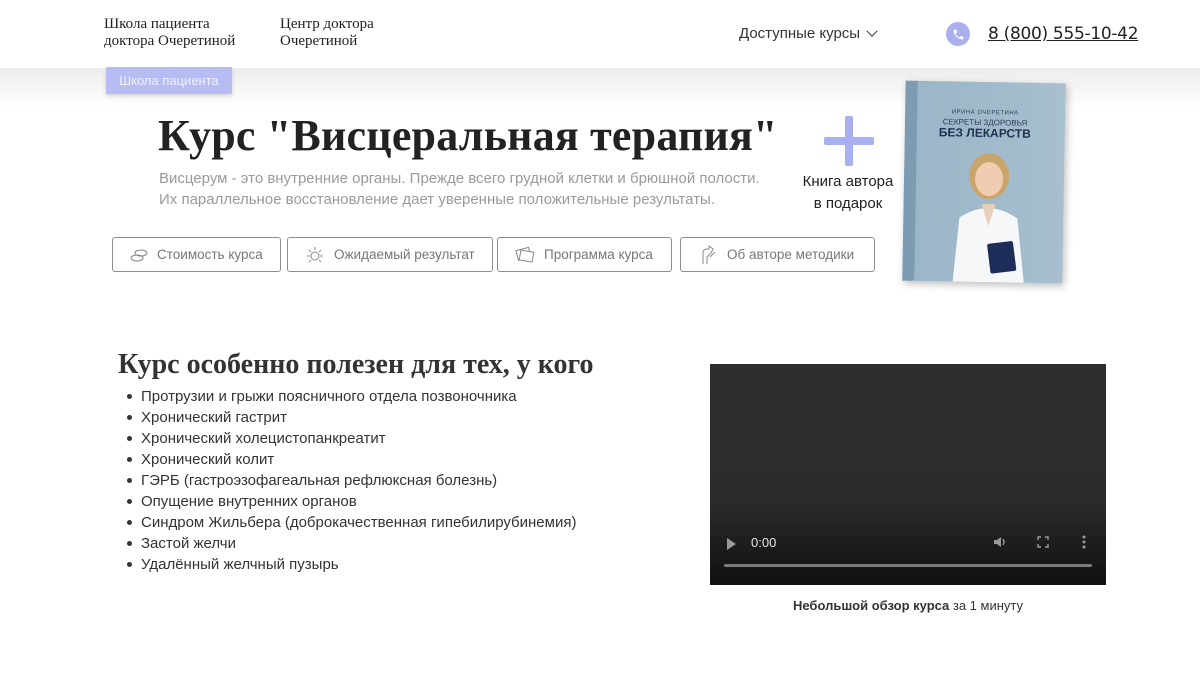 Image resolution: width=1200 pixels, height=675 pixels. I want to click on brand-center-line1: Центр доктора, so click(327, 24).